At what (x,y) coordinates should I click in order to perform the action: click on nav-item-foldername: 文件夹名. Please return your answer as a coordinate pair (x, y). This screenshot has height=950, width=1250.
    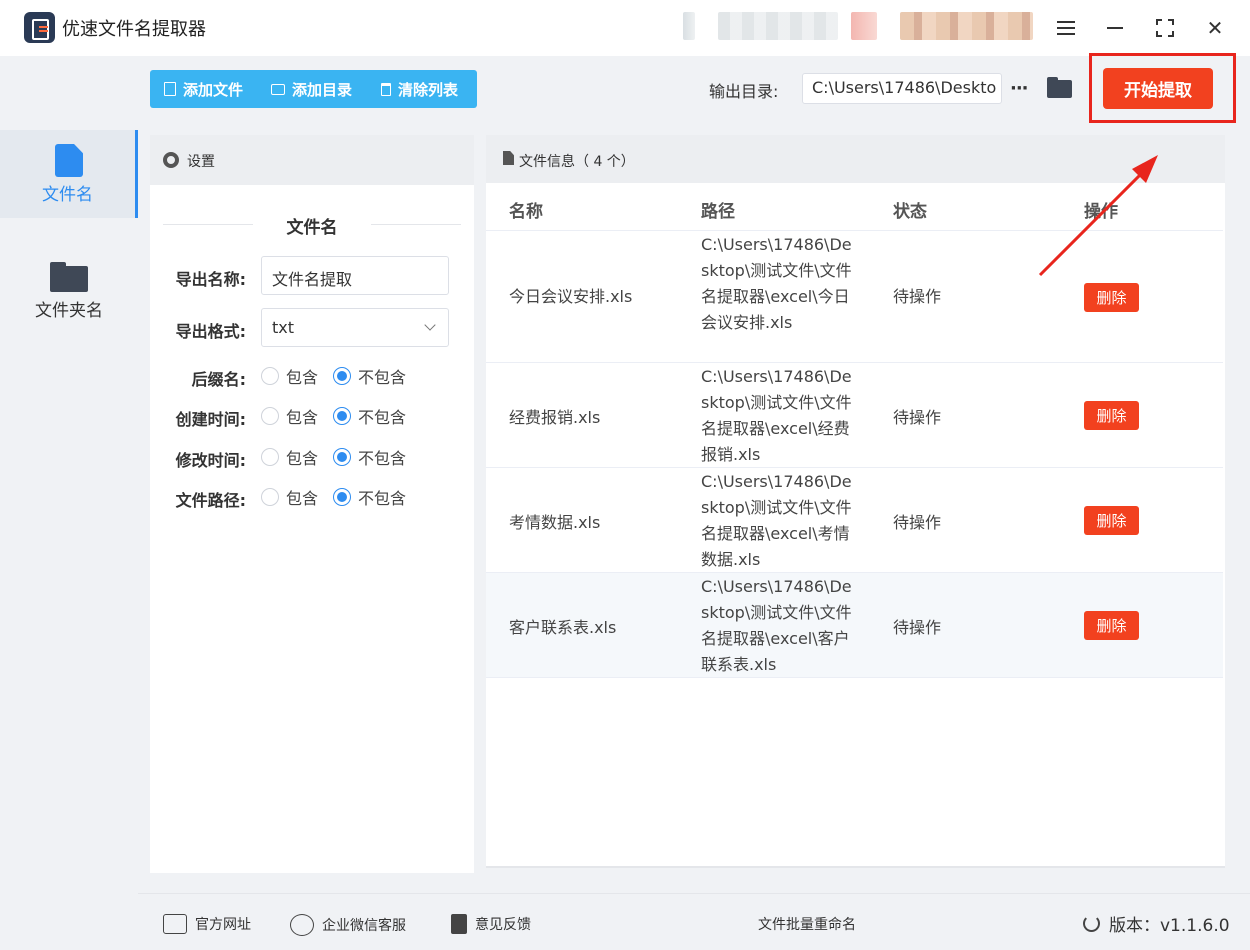
    Looking at the image, I should click on (69, 290).